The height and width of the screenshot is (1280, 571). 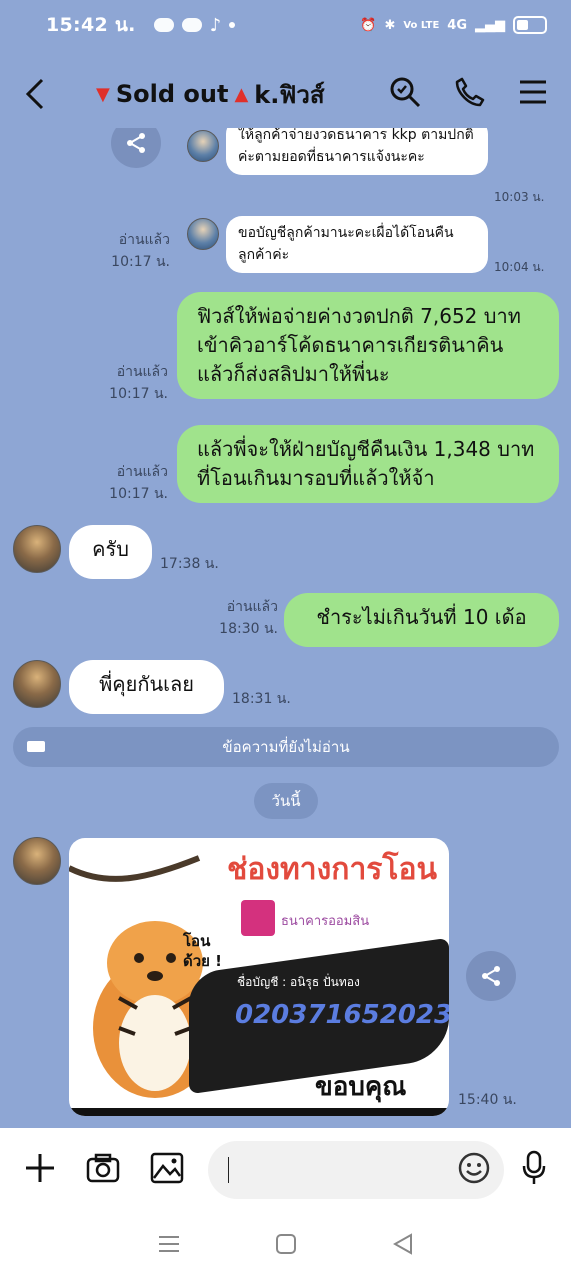 I want to click on search-icon, so click(x=405, y=94).